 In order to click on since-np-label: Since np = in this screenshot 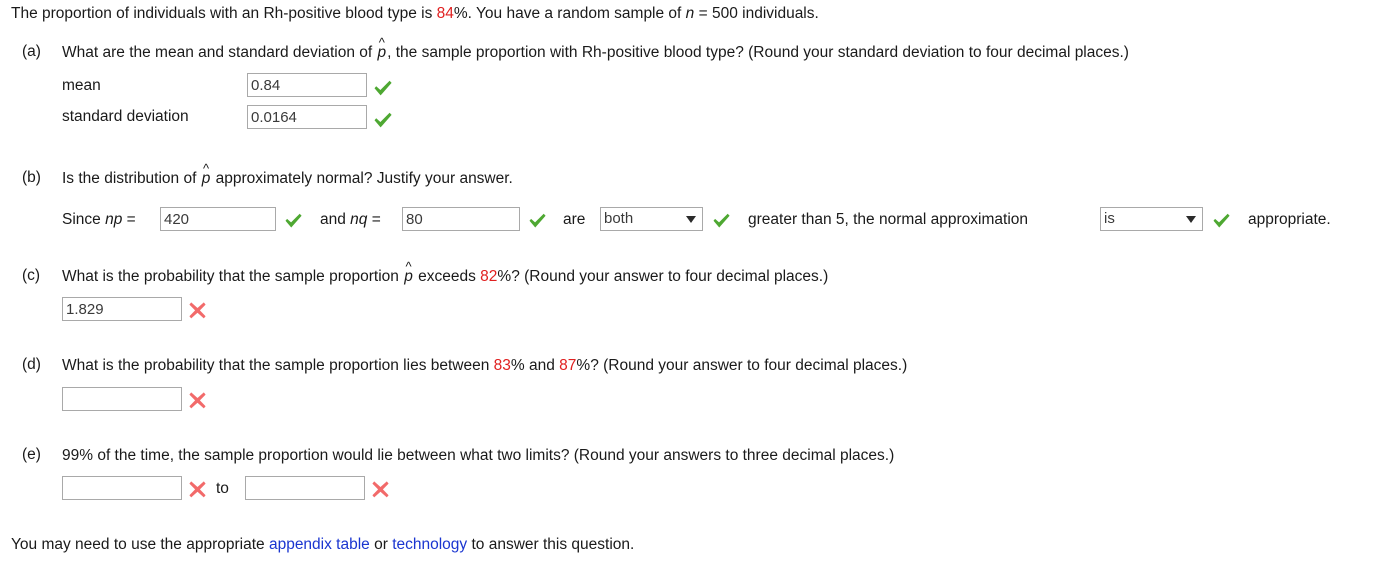, I will do `click(99, 220)`.